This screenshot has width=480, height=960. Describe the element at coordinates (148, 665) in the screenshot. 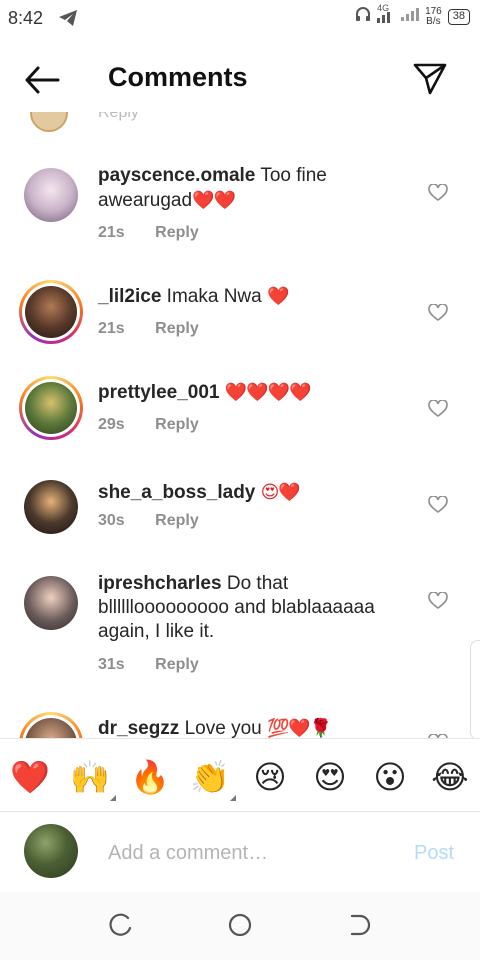

I see `comment-meta: 31s Reply` at that location.